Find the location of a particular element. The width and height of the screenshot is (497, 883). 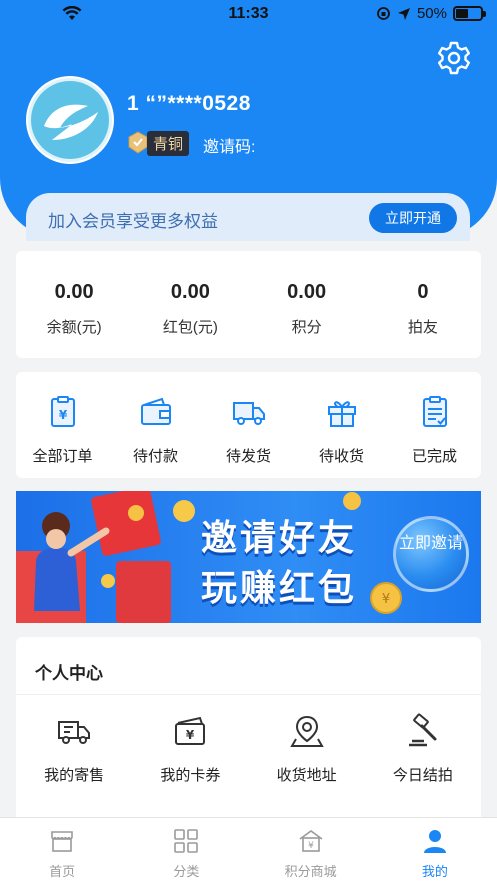

consign-truck-icon is located at coordinates (74, 732).